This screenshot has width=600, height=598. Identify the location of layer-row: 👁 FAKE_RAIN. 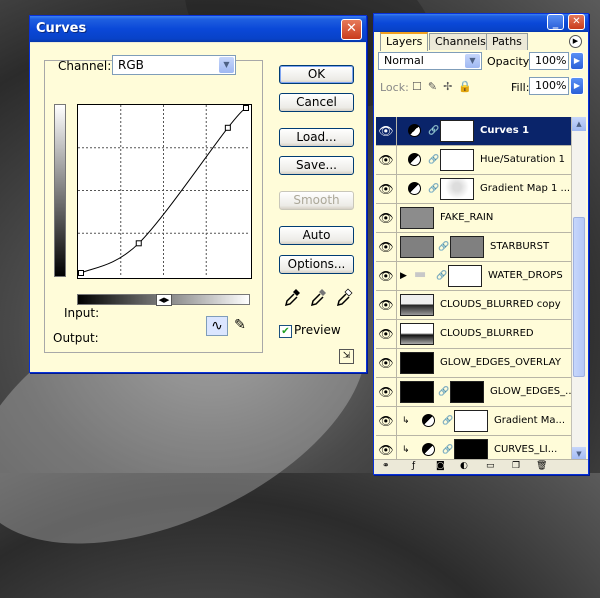
(473, 218).